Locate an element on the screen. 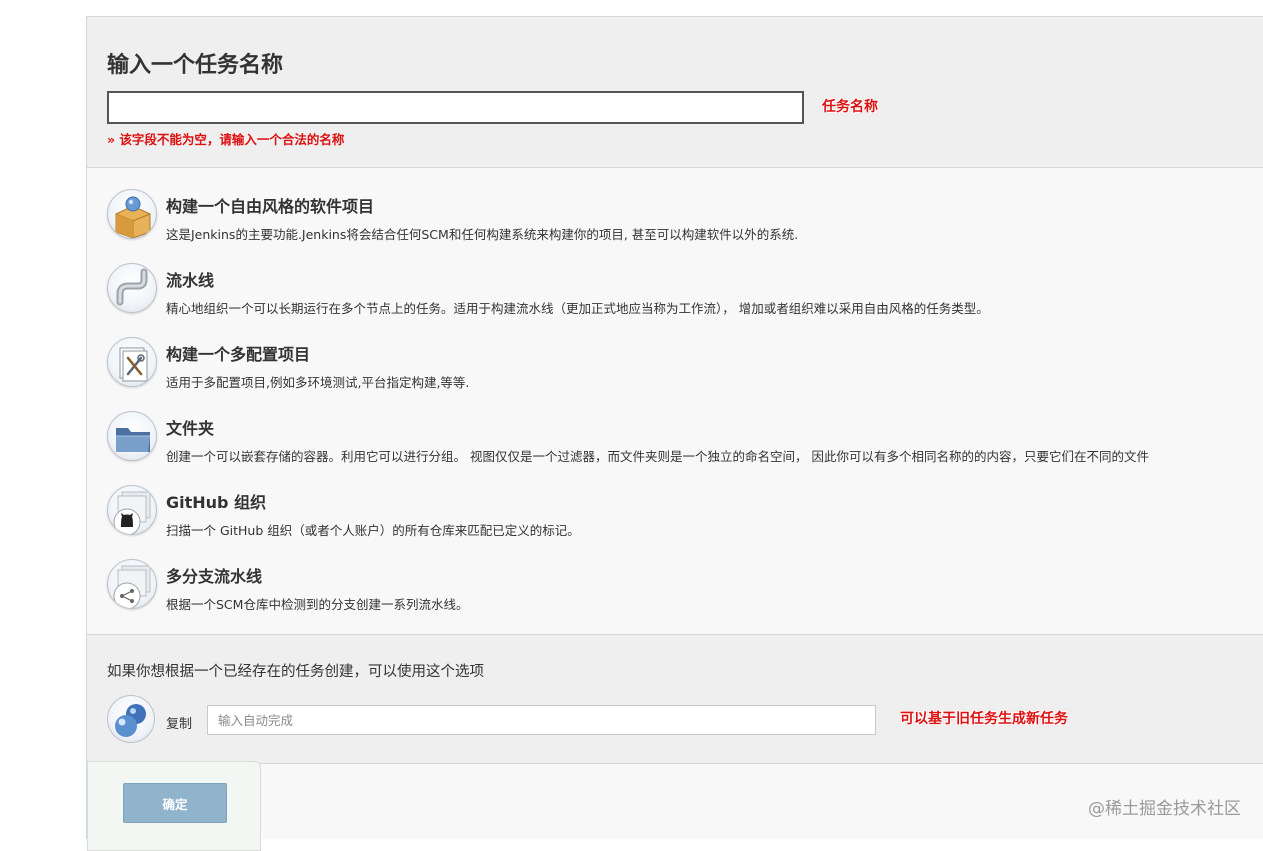  copy-from-input is located at coordinates (541, 720).